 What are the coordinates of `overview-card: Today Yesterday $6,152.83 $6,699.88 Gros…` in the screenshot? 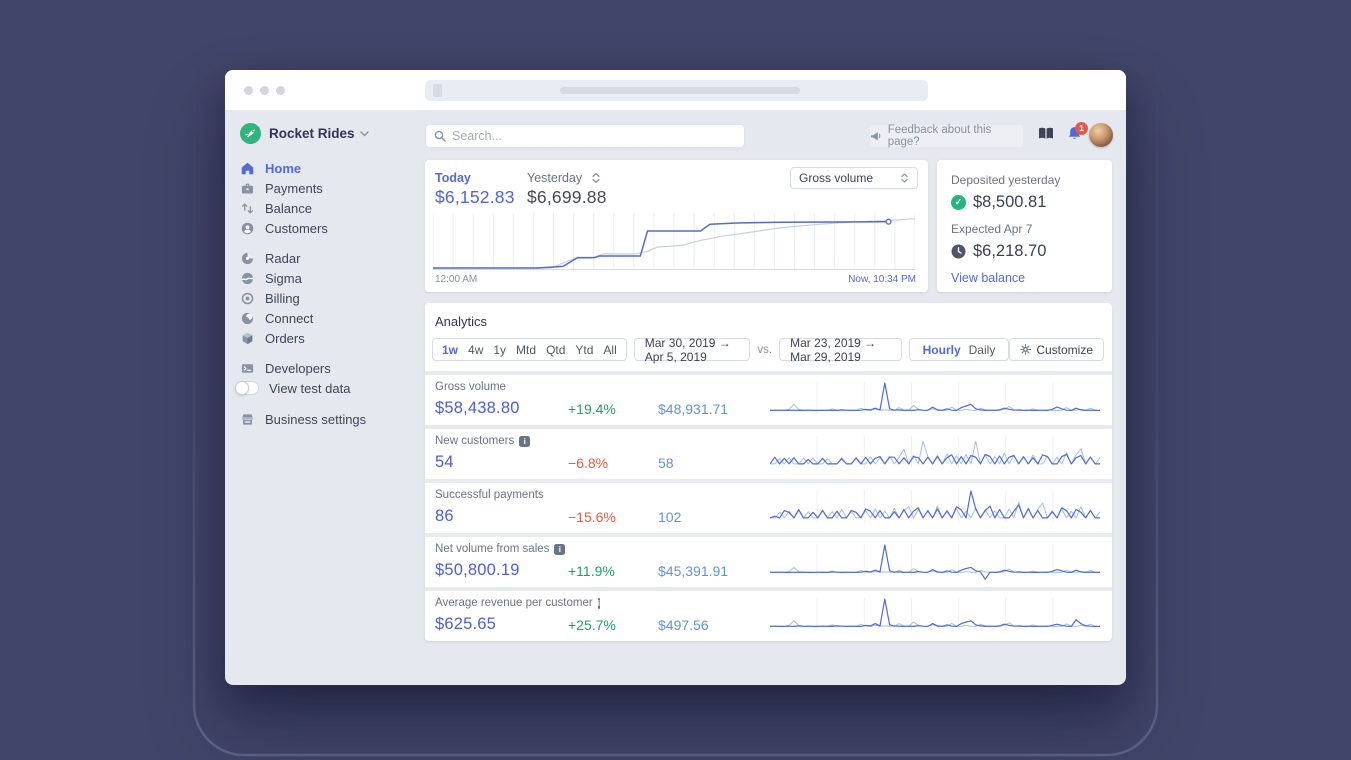 It's located at (676, 226).